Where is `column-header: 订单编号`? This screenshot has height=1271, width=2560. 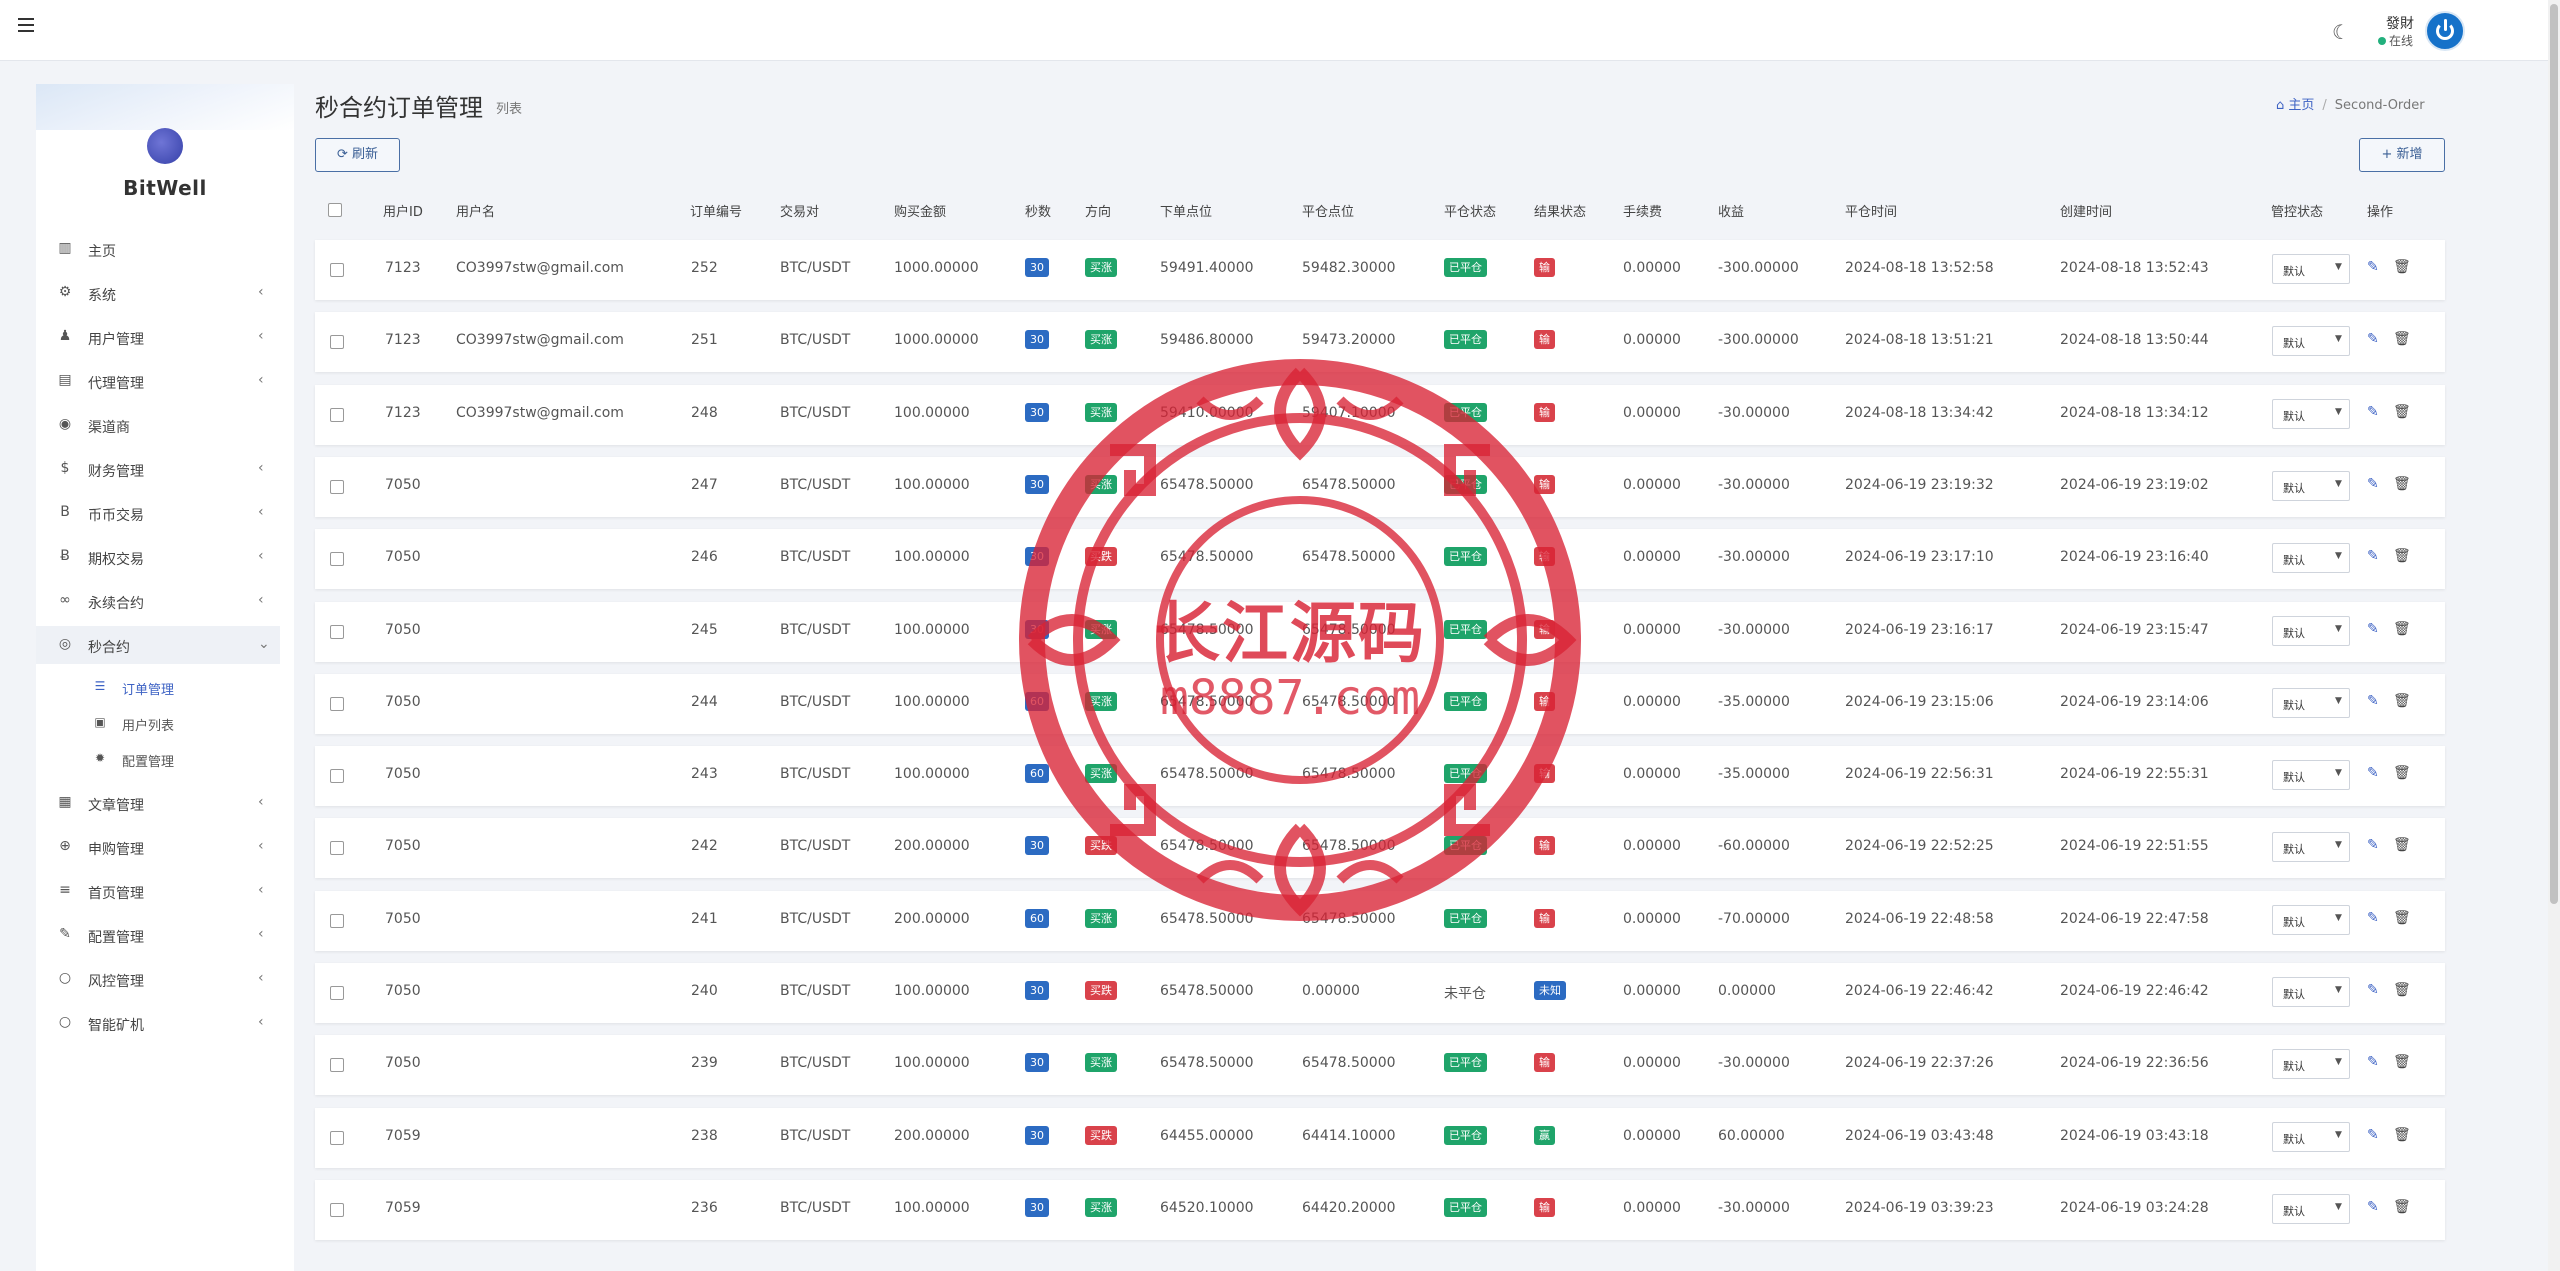 column-header: 订单编号 is located at coordinates (716, 210).